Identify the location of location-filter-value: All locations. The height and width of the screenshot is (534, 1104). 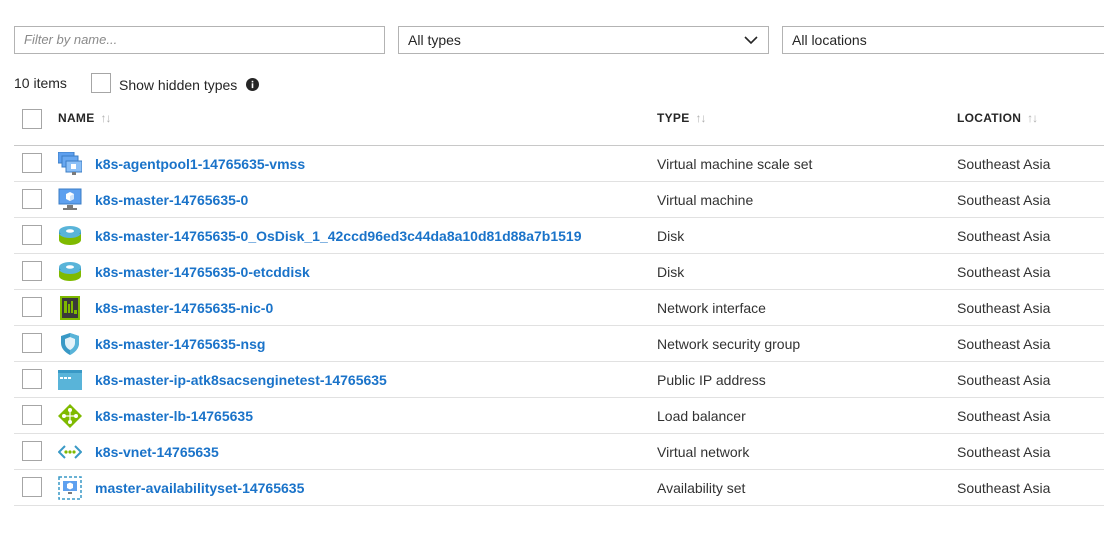
(829, 40).